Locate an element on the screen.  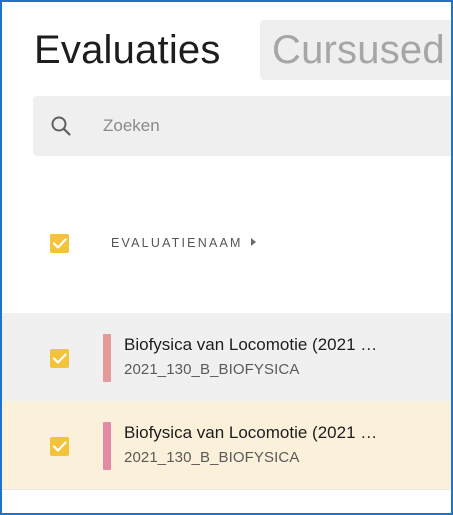
row-divider is located at coordinates (226, 489).